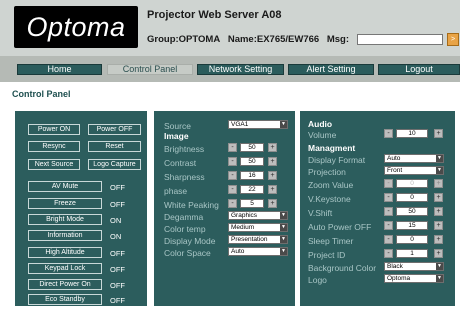  What do you see at coordinates (320, 213) in the screenshot?
I see `v-shift-label: V.Shift` at bounding box center [320, 213].